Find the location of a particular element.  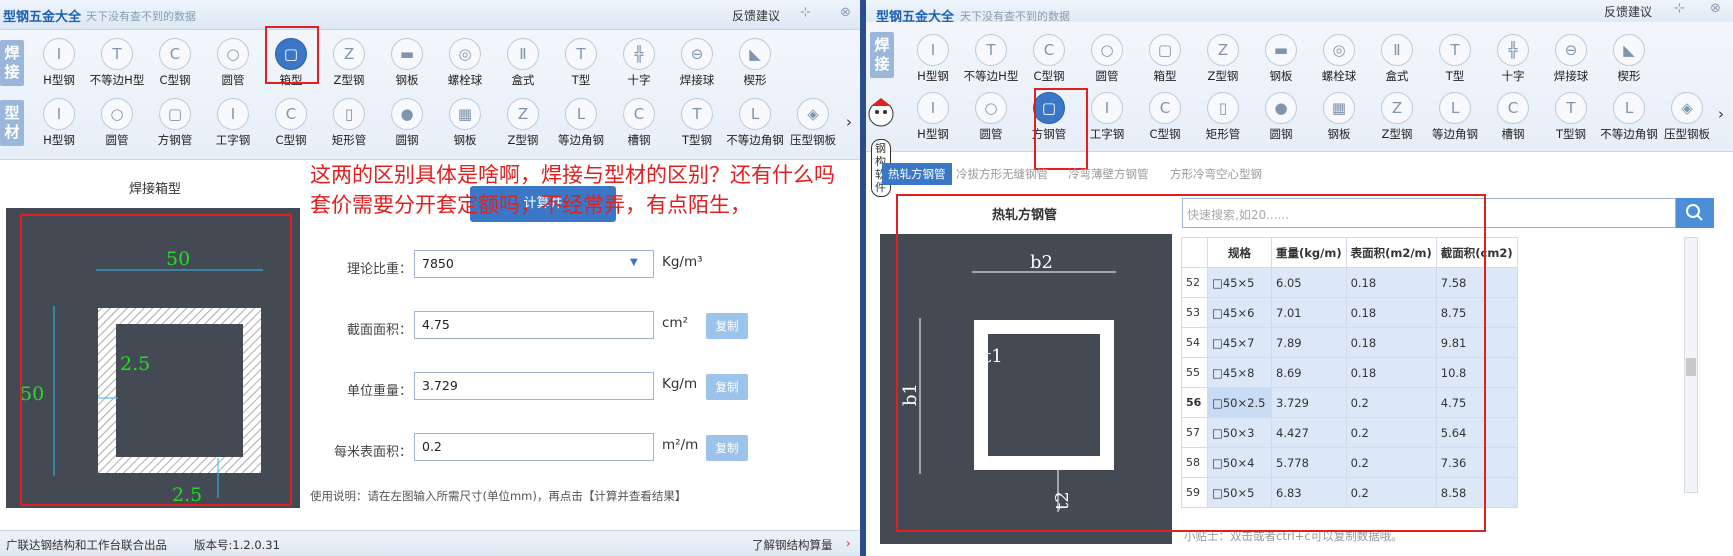

cross-beam-icon: ╬ is located at coordinates (1513, 50).